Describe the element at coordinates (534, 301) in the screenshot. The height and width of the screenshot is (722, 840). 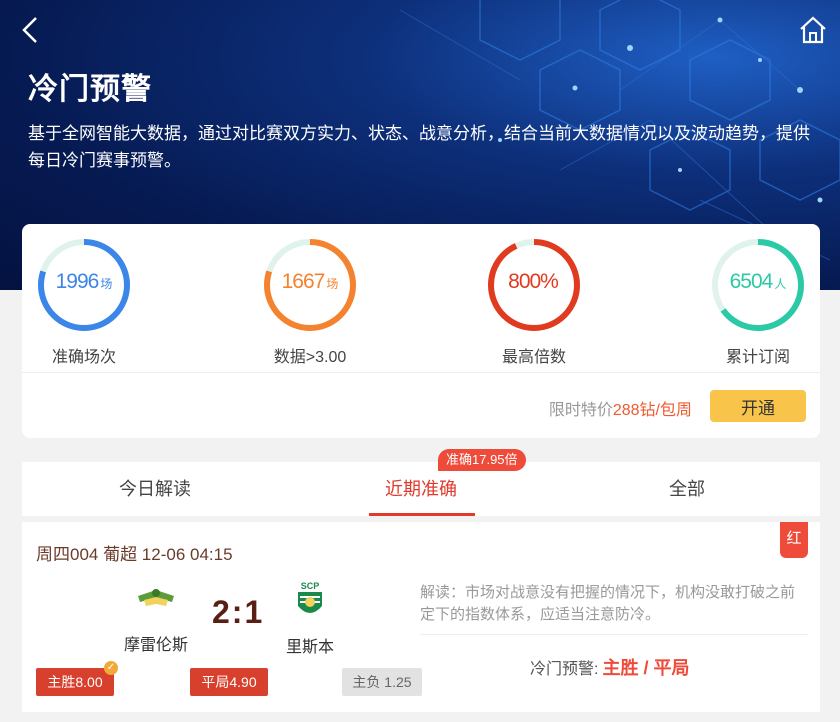
I see `stat-max-multiple: 800% 最高倍数` at that location.